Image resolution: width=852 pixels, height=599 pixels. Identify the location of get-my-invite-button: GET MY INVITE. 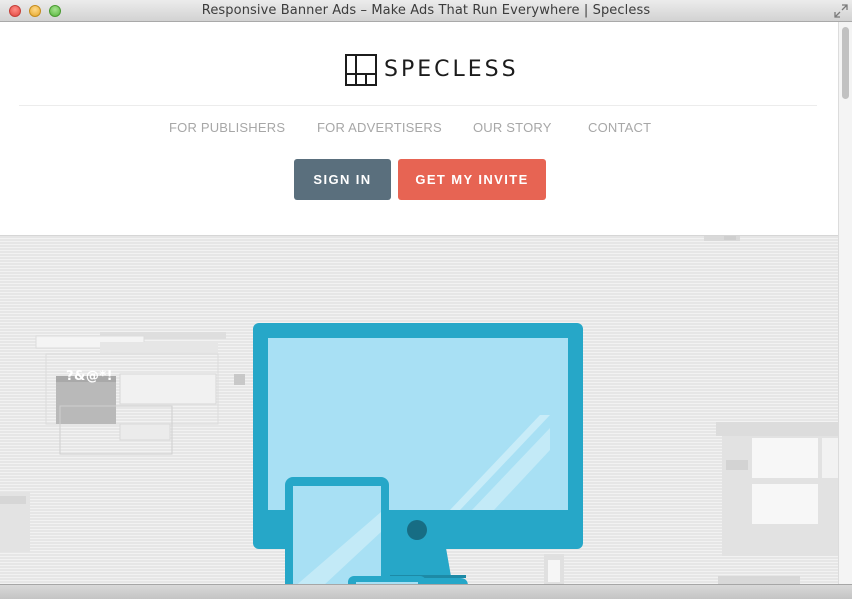
(472, 179).